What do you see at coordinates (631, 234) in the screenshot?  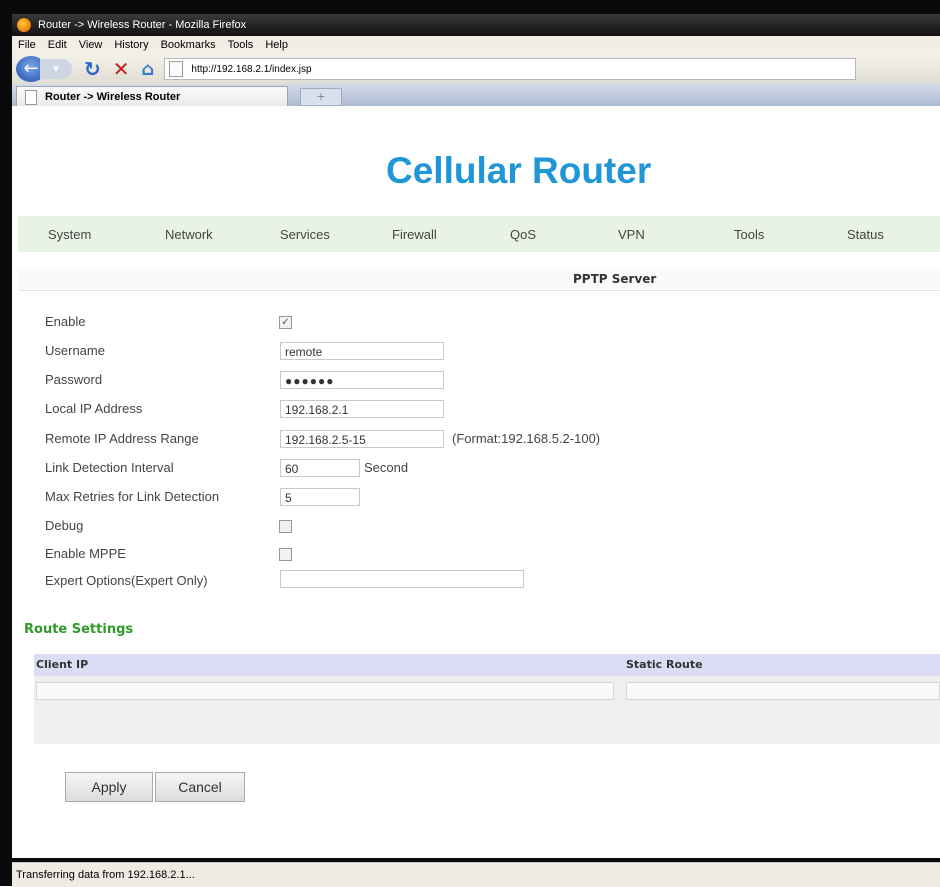 I see `menu-vpn: VPN` at bounding box center [631, 234].